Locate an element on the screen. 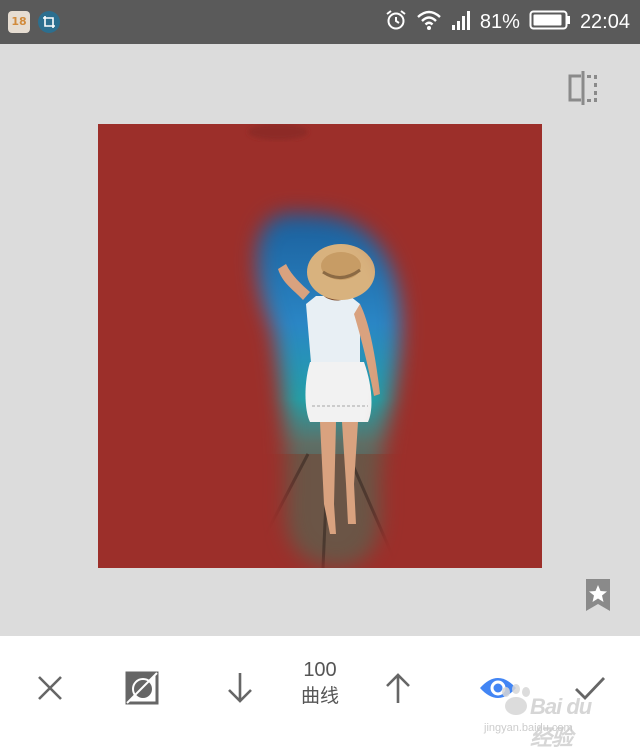 The height and width of the screenshot is (754, 640). star-bookmark-icon is located at coordinates (598, 595).